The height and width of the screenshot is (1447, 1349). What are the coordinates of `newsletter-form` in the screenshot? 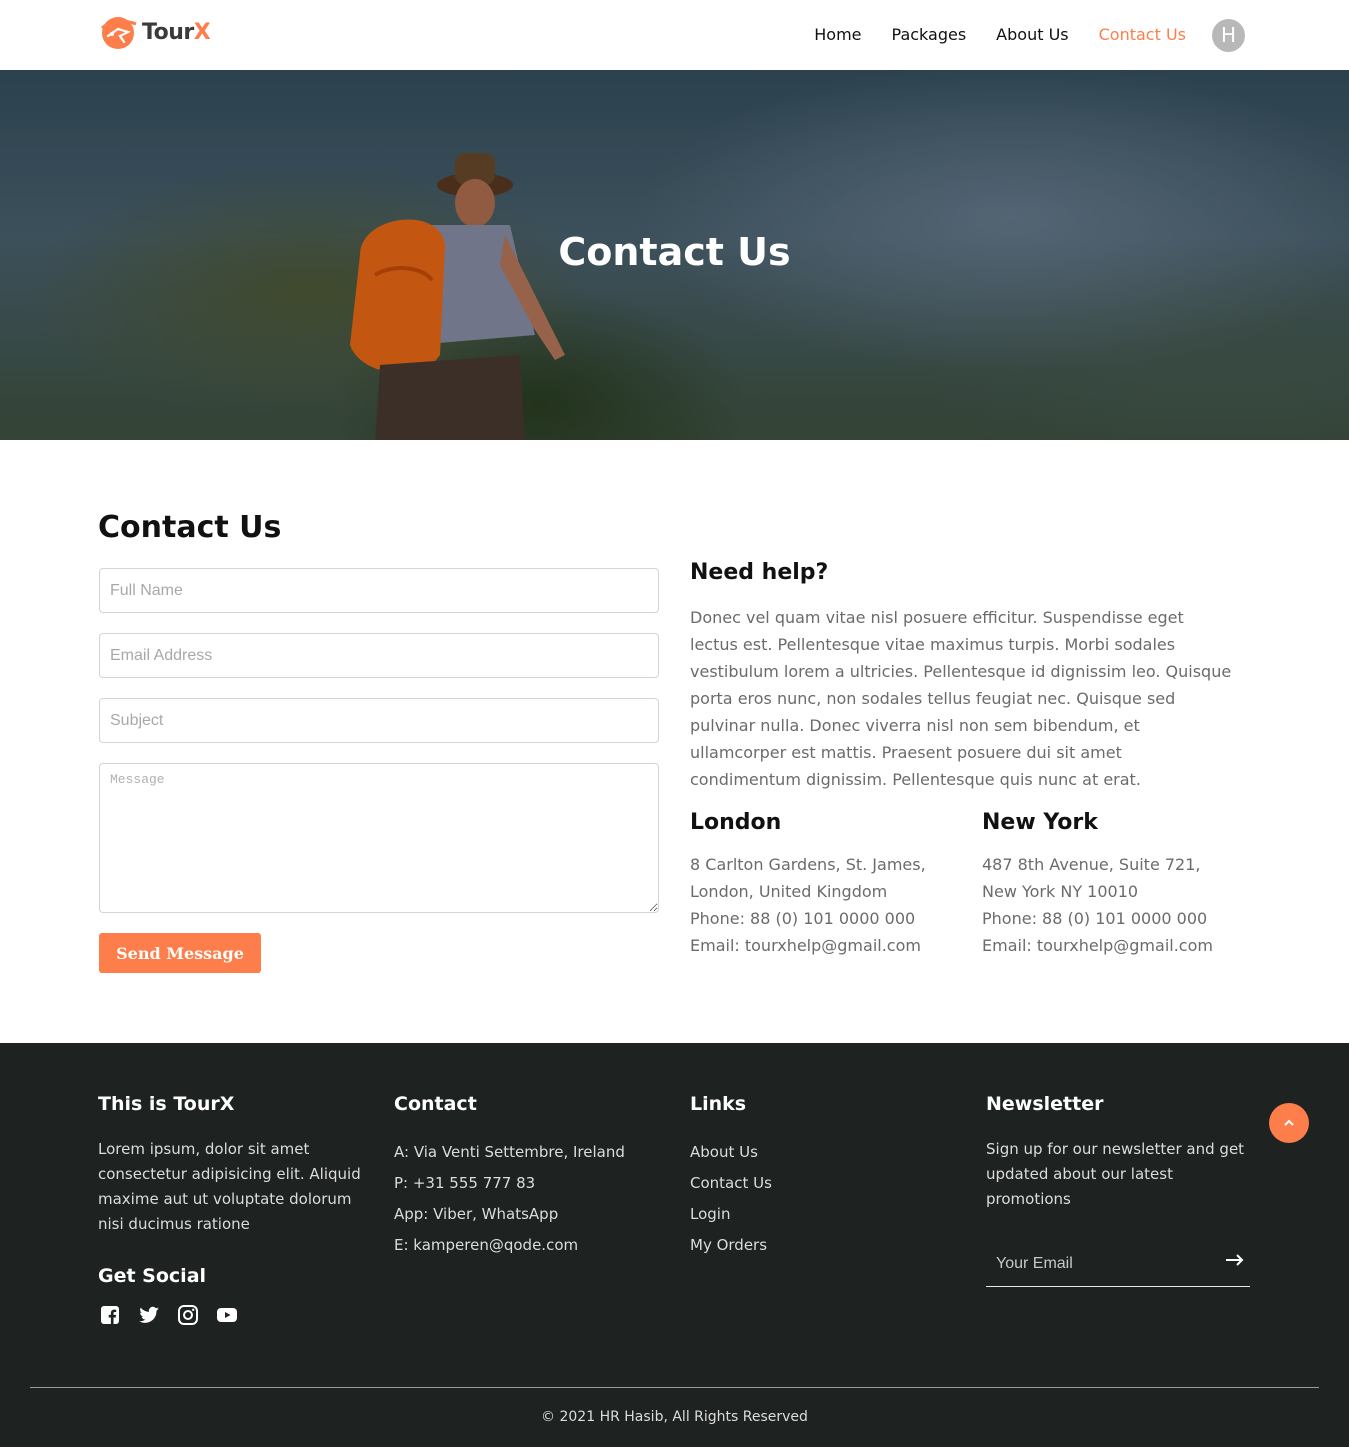 It's located at (1118, 1264).